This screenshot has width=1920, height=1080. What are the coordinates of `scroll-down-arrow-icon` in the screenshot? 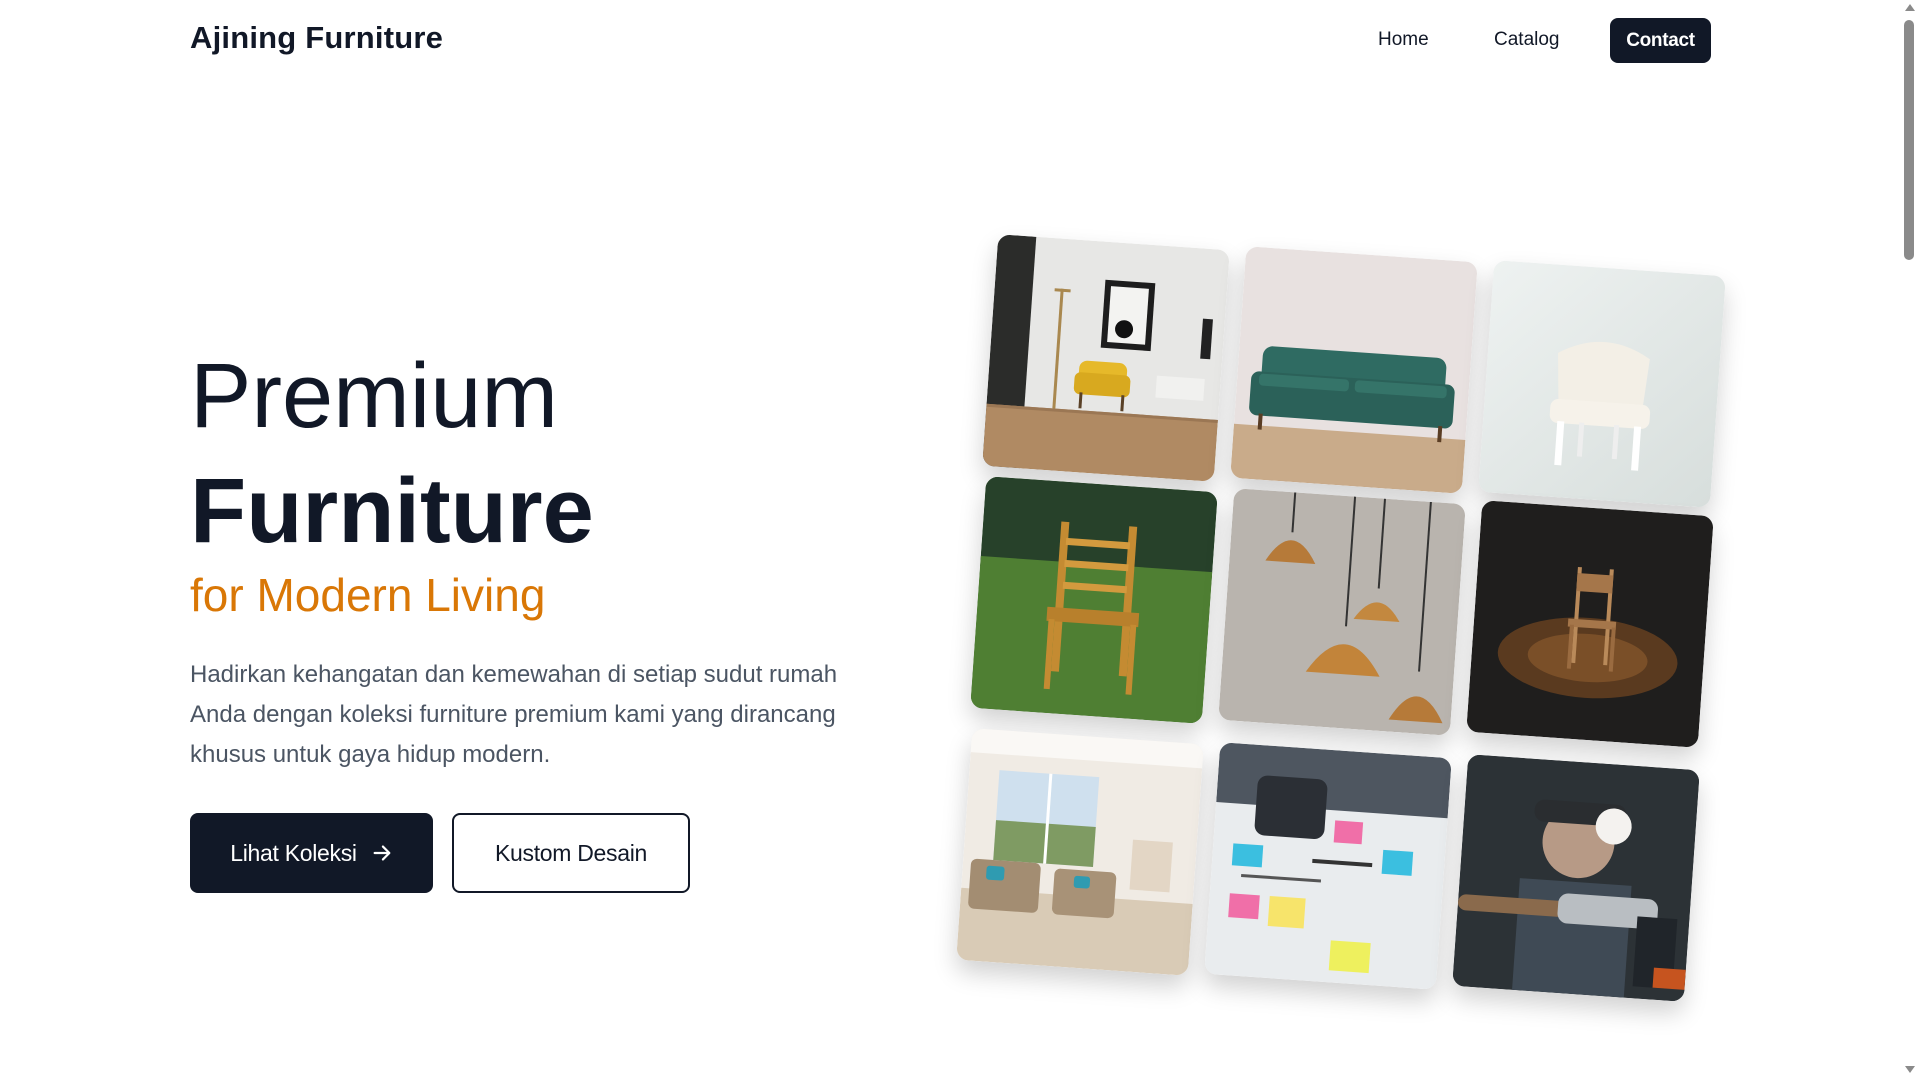 It's located at (1910, 1069).